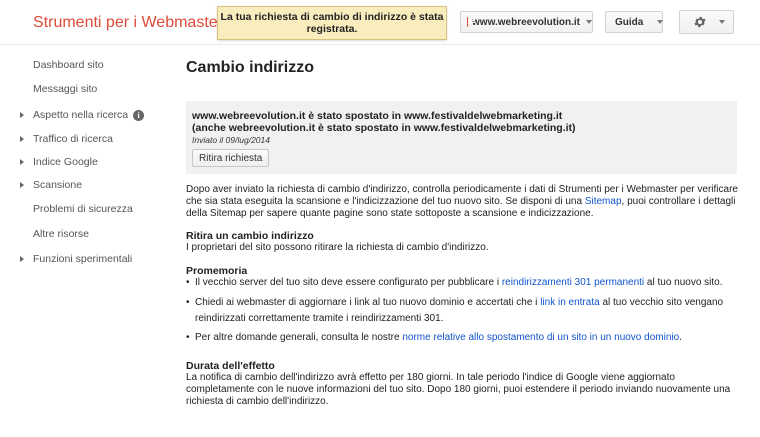 The width and height of the screenshot is (760, 437). I want to click on site-selector: www.webreevolution.it, so click(526, 22).